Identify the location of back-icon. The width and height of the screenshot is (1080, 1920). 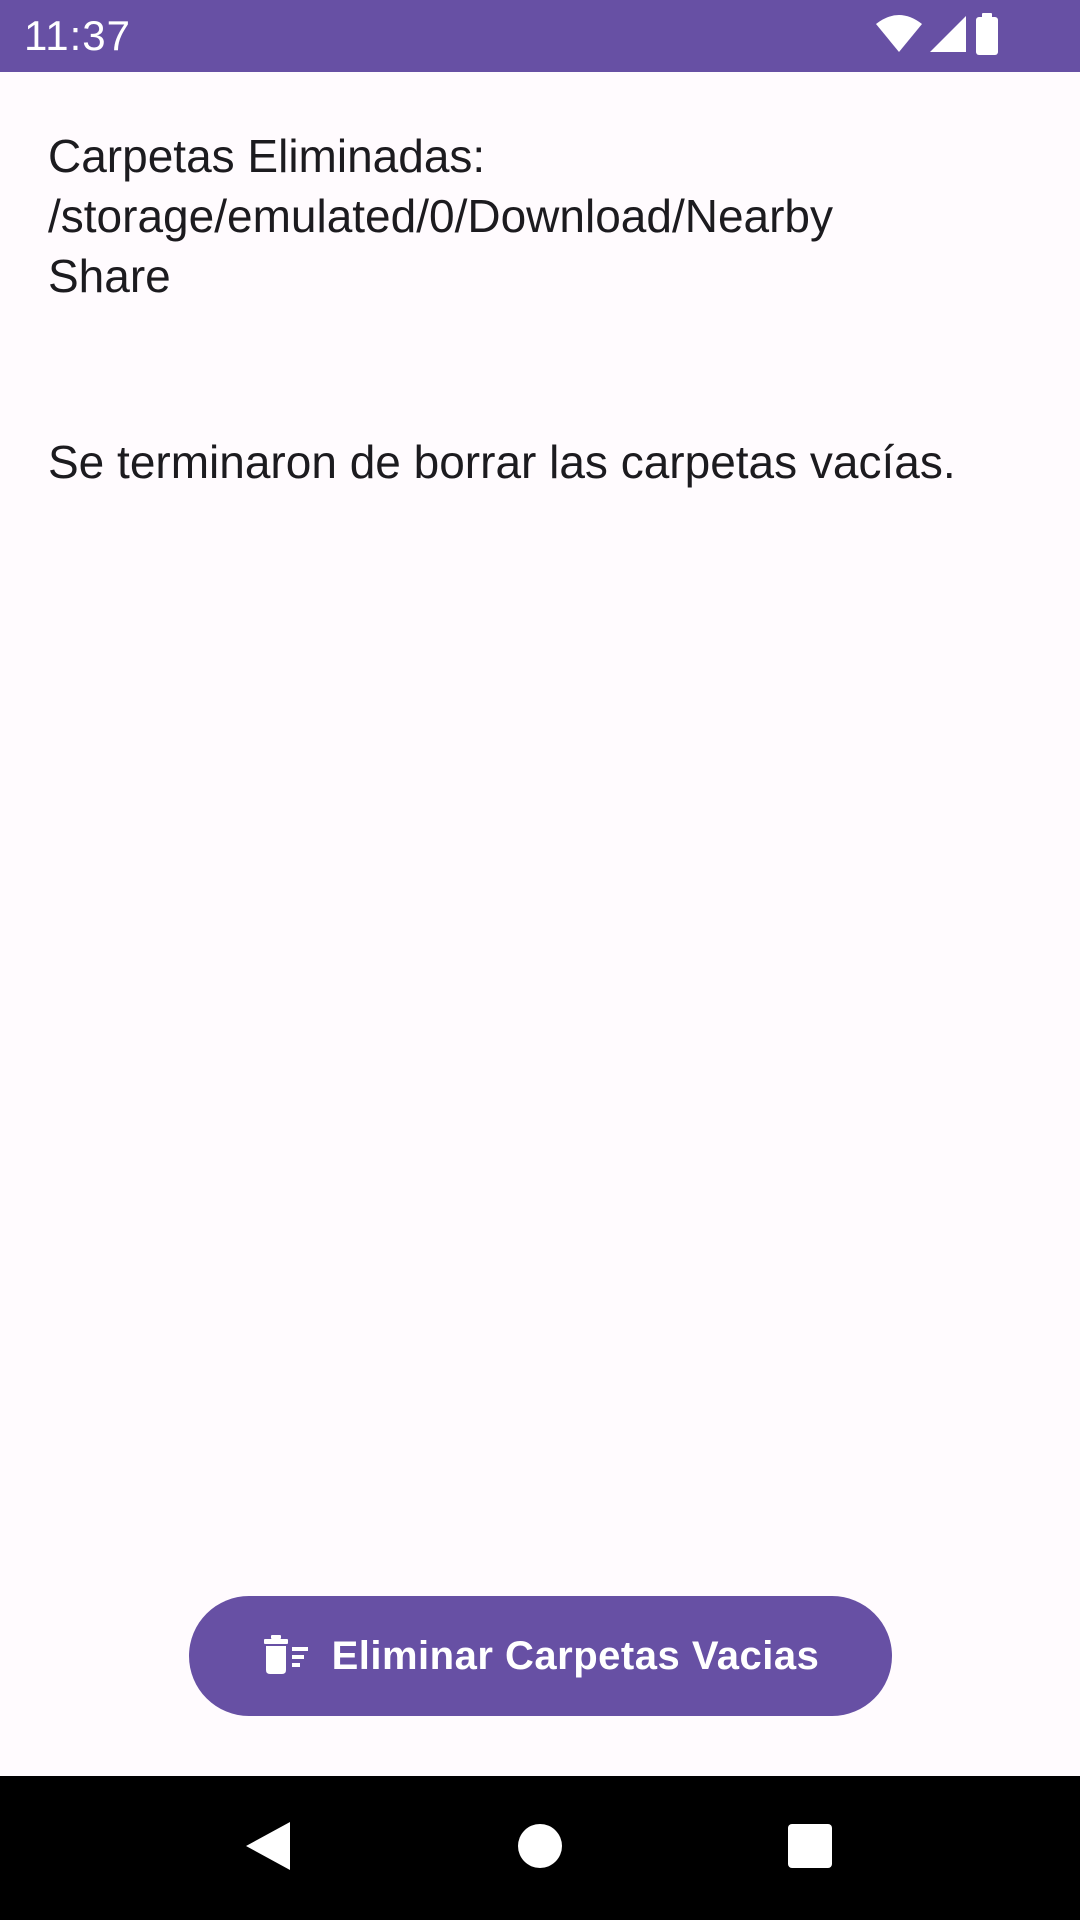
(268, 1848).